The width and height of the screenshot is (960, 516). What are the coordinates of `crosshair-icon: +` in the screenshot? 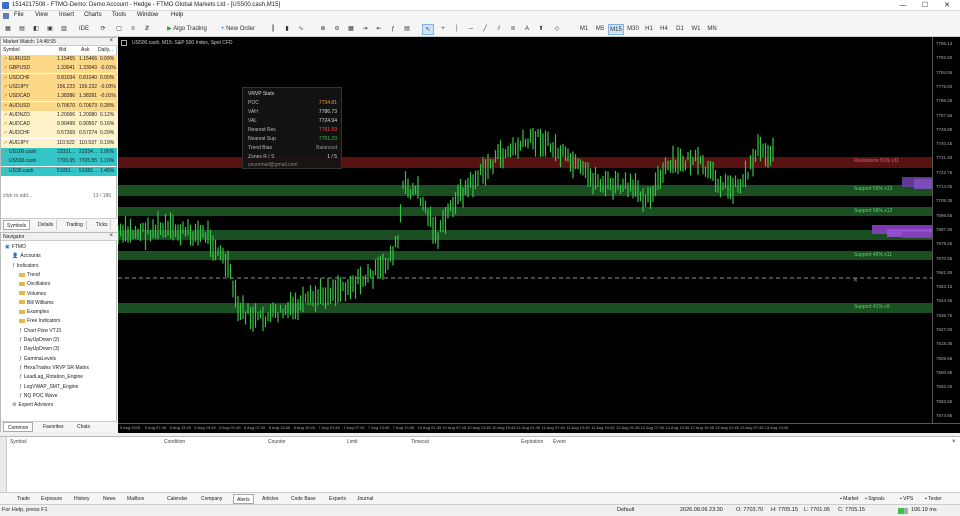 It's located at (443, 29).